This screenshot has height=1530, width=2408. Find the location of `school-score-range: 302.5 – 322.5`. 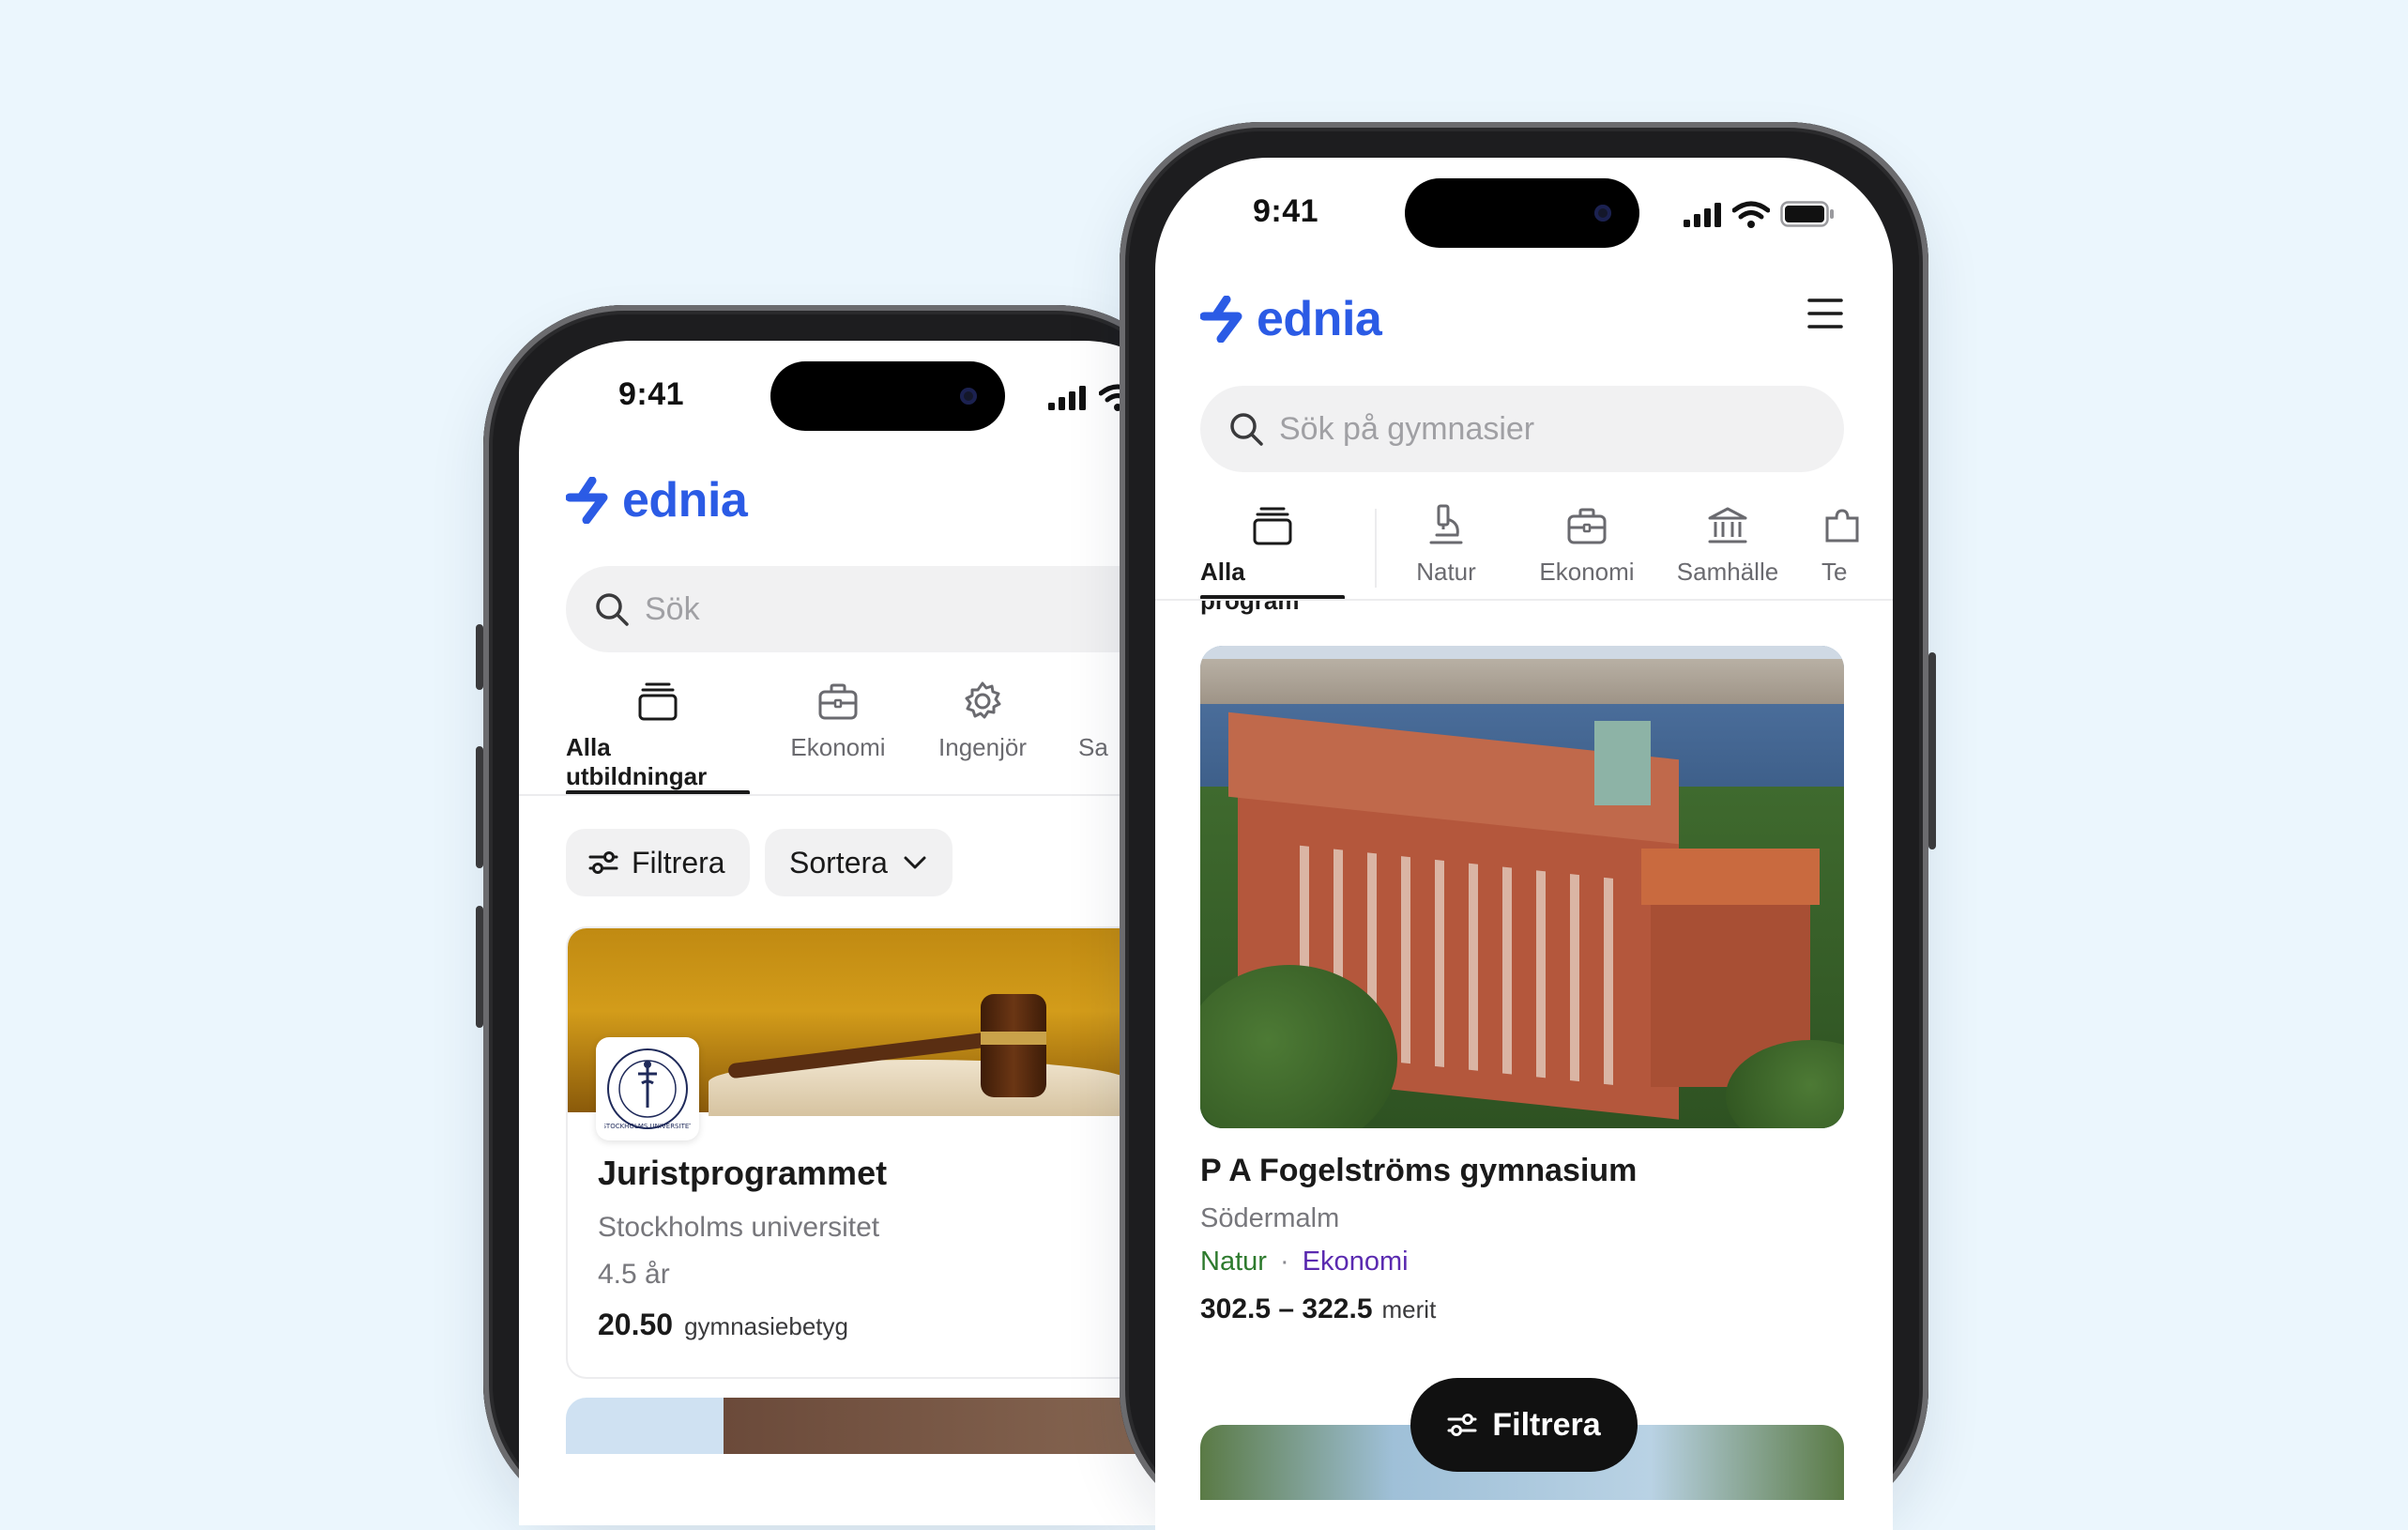

school-score-range: 302.5 – 322.5 is located at coordinates (1286, 1308).